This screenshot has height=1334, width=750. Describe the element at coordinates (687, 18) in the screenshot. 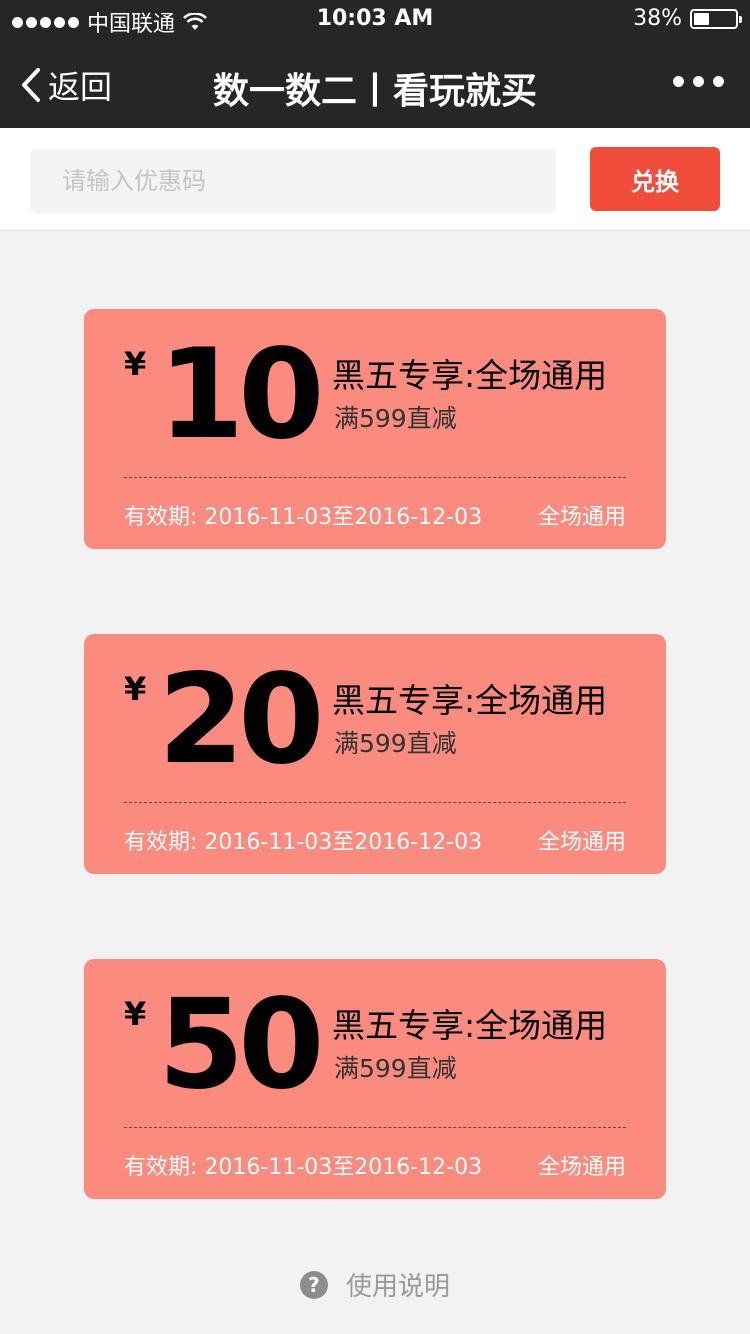

I see `status-right: 38%` at that location.